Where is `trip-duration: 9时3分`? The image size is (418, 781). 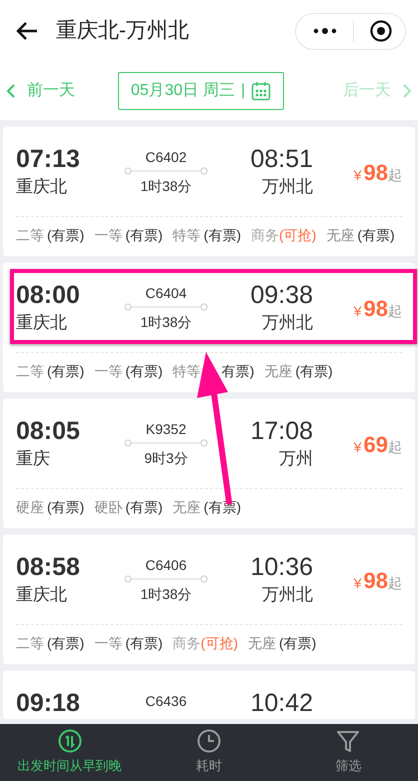
trip-duration: 9时3分 is located at coordinates (166, 458).